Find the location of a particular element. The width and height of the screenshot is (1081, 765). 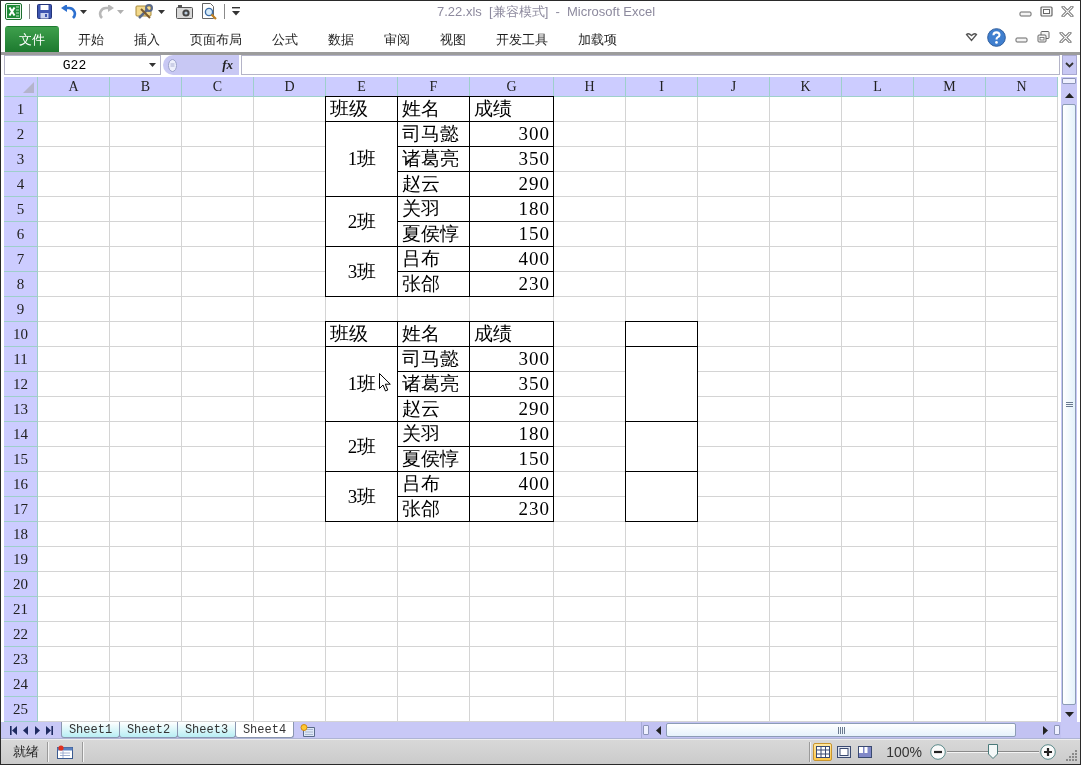

row-header: 11 is located at coordinates (21, 359).